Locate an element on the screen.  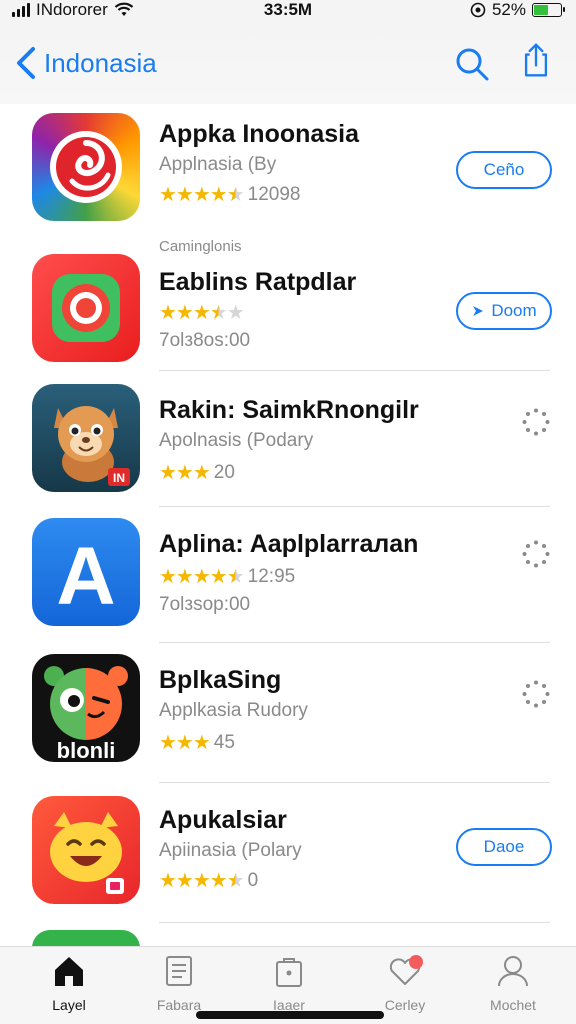
app-rating: ★★★★★ 0 is located at coordinates (208, 880).